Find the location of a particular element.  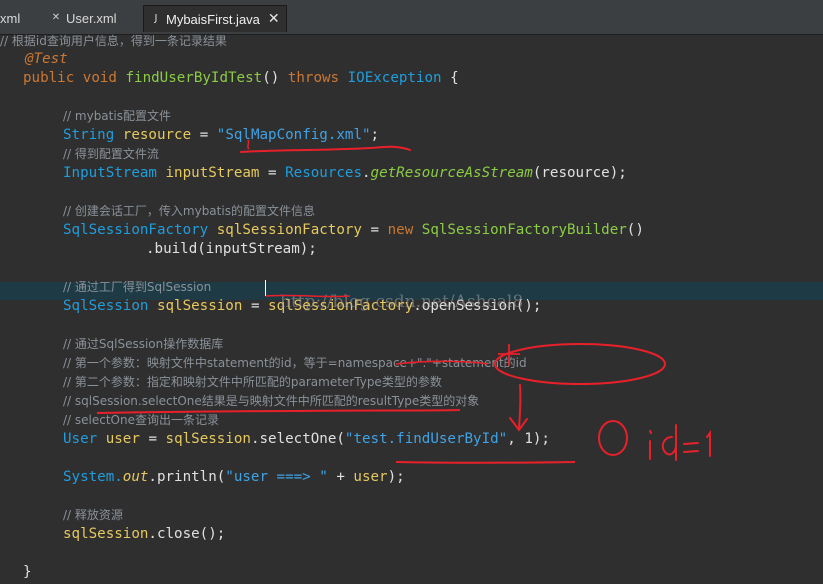

comment: // selectOne查询出一条记录 is located at coordinates (141, 420).